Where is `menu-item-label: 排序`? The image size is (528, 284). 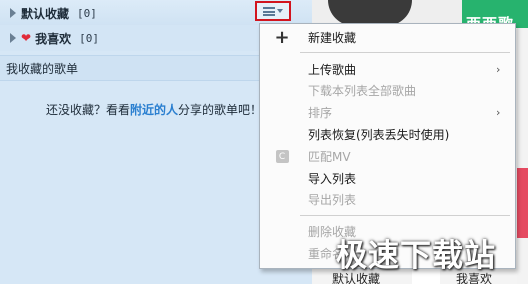
menu-item-label: 排序 is located at coordinates (320, 113).